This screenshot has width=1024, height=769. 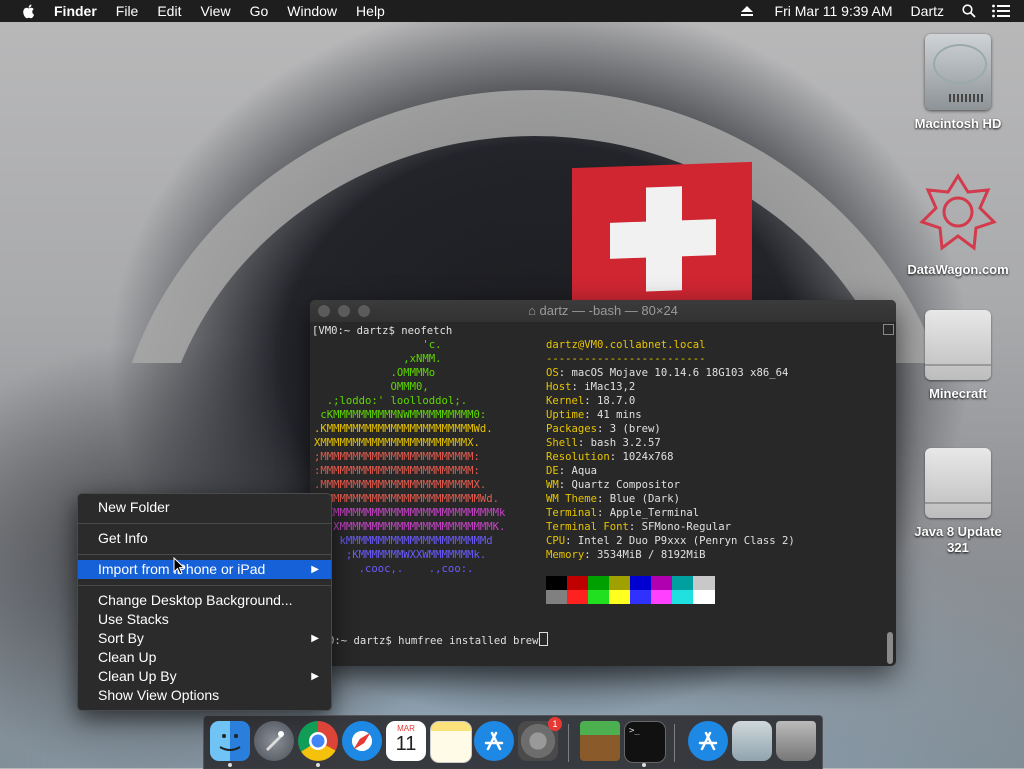 What do you see at coordinates (318, 741) in the screenshot?
I see `dock-chrome-icon` at bounding box center [318, 741].